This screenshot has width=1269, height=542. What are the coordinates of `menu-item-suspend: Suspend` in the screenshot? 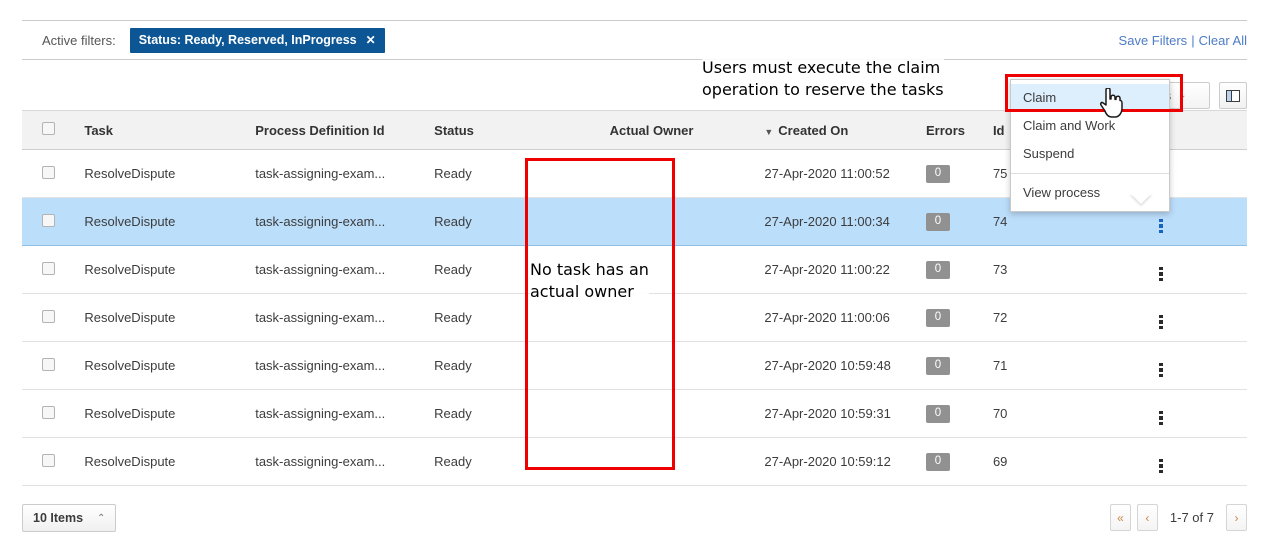 It's located at (1090, 154).